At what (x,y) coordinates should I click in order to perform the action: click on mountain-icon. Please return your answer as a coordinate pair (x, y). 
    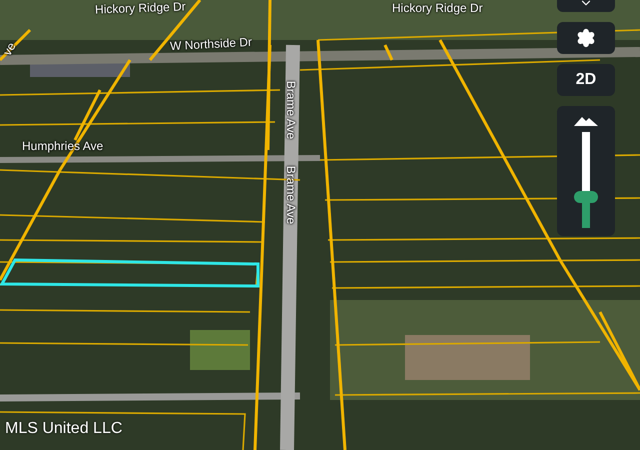
    Looking at the image, I should click on (586, 121).